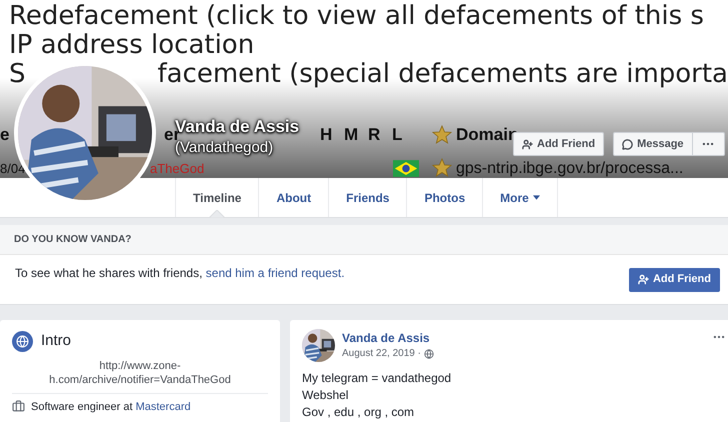 This screenshot has height=422, width=728. What do you see at coordinates (5, 135) in the screenshot?
I see `table-header: e` at bounding box center [5, 135].